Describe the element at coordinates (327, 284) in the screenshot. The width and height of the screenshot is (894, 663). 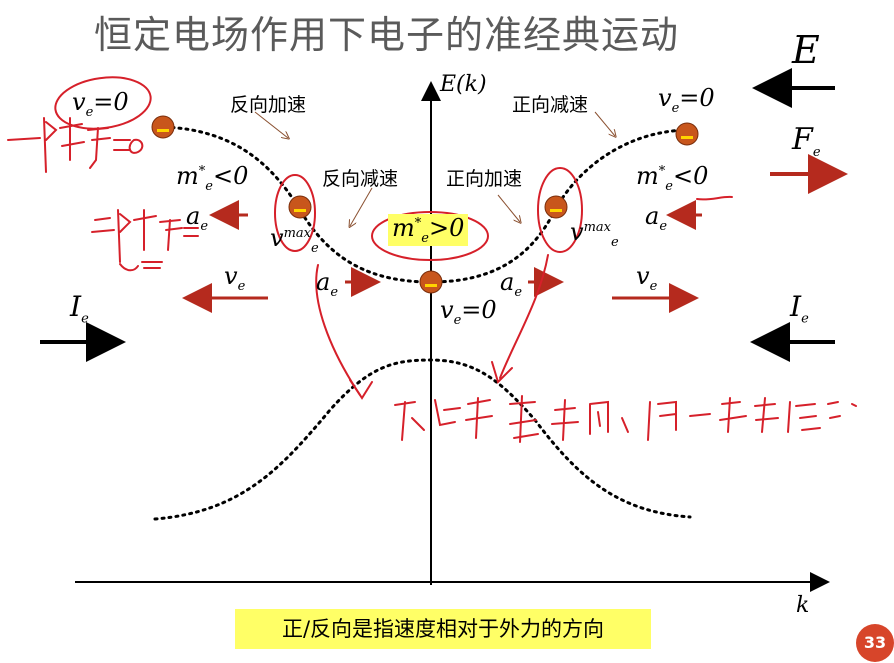
I see `label-accel-center-left: ae` at that location.